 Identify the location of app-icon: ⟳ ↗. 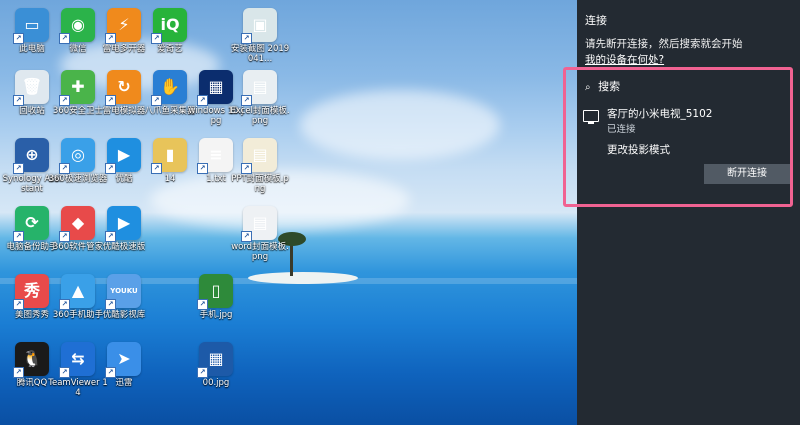
(31, 224).